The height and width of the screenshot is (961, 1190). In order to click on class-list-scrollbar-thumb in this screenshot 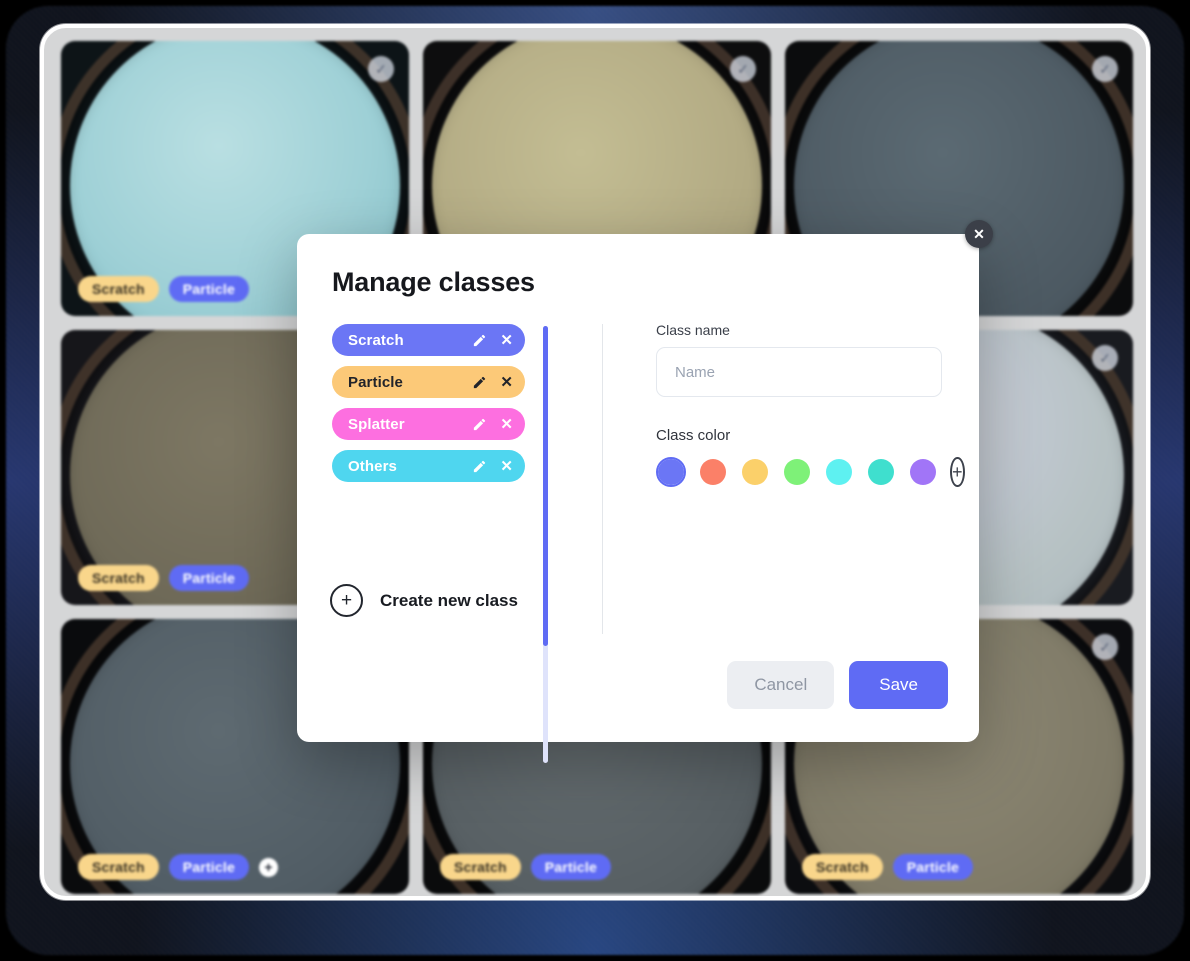, I will do `click(545, 486)`.